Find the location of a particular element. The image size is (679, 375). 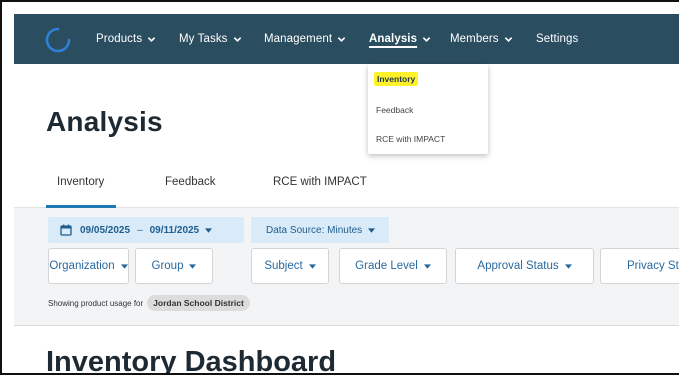

nav-item-settings: Settings is located at coordinates (557, 39).